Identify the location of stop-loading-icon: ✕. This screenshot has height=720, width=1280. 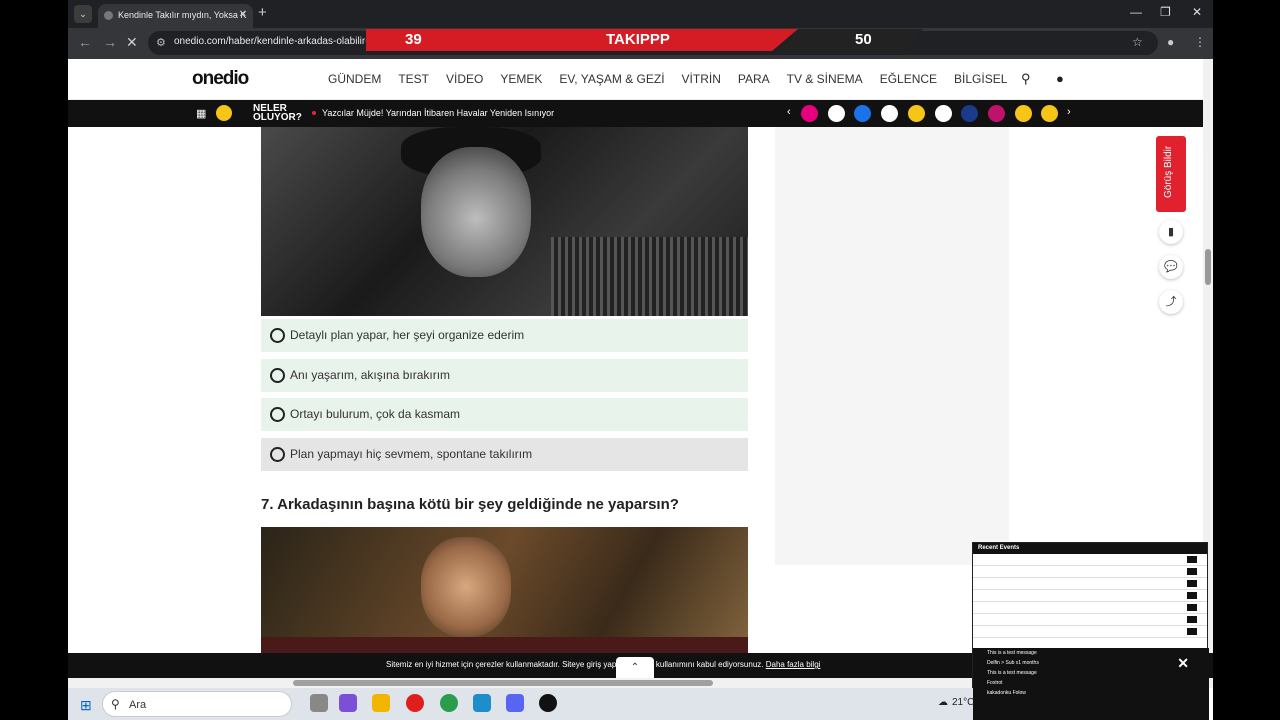
(132, 42).